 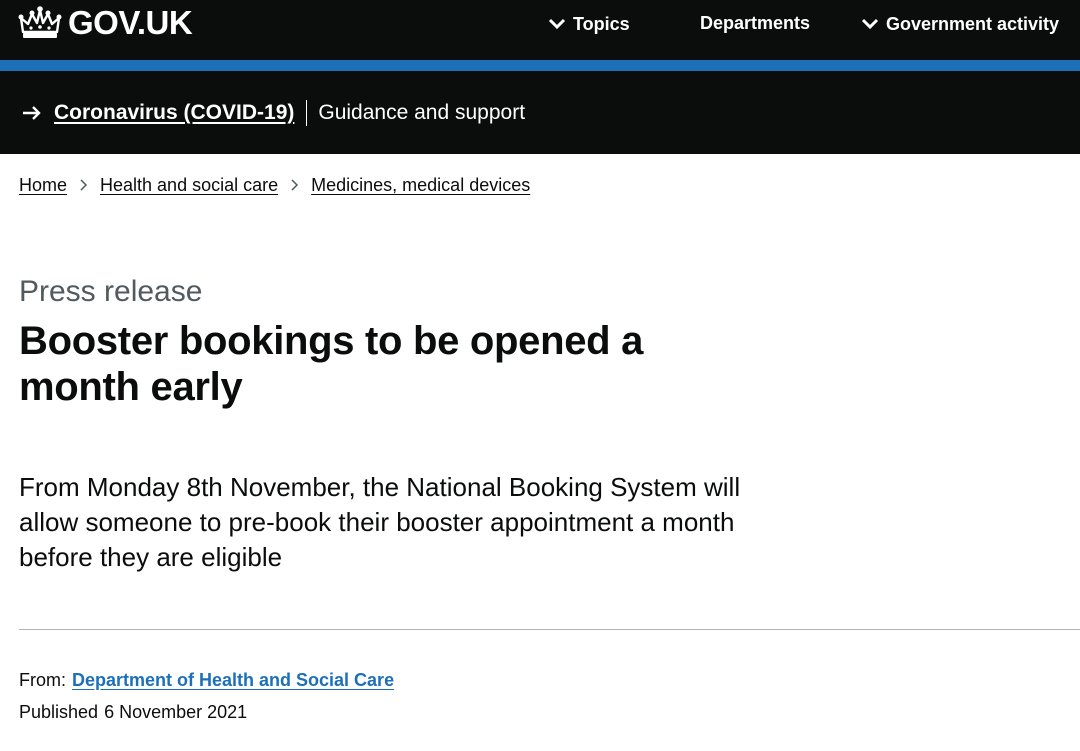 I want to click on covid-link: Coronavirus (COVID-19), so click(x=174, y=113).